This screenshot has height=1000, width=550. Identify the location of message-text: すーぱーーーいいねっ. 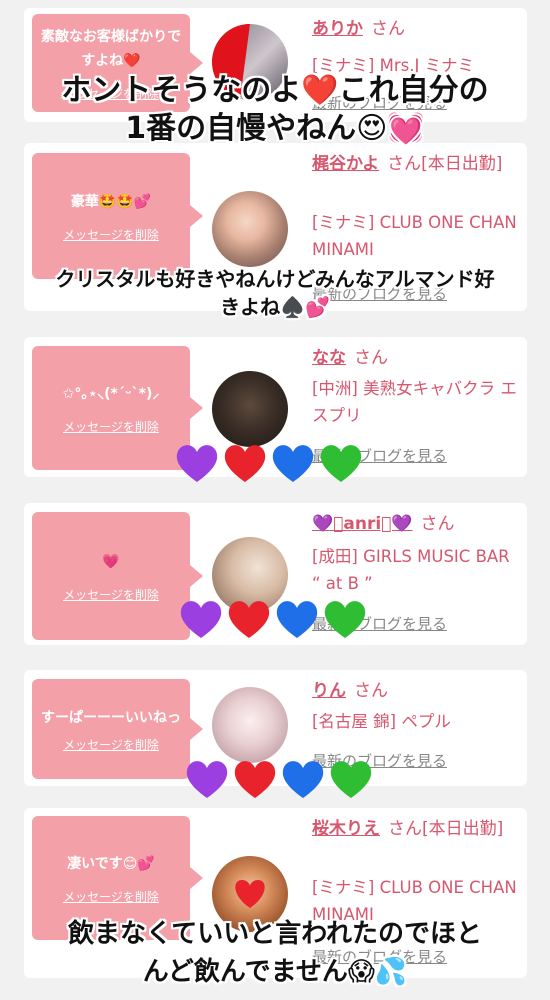
(111, 717).